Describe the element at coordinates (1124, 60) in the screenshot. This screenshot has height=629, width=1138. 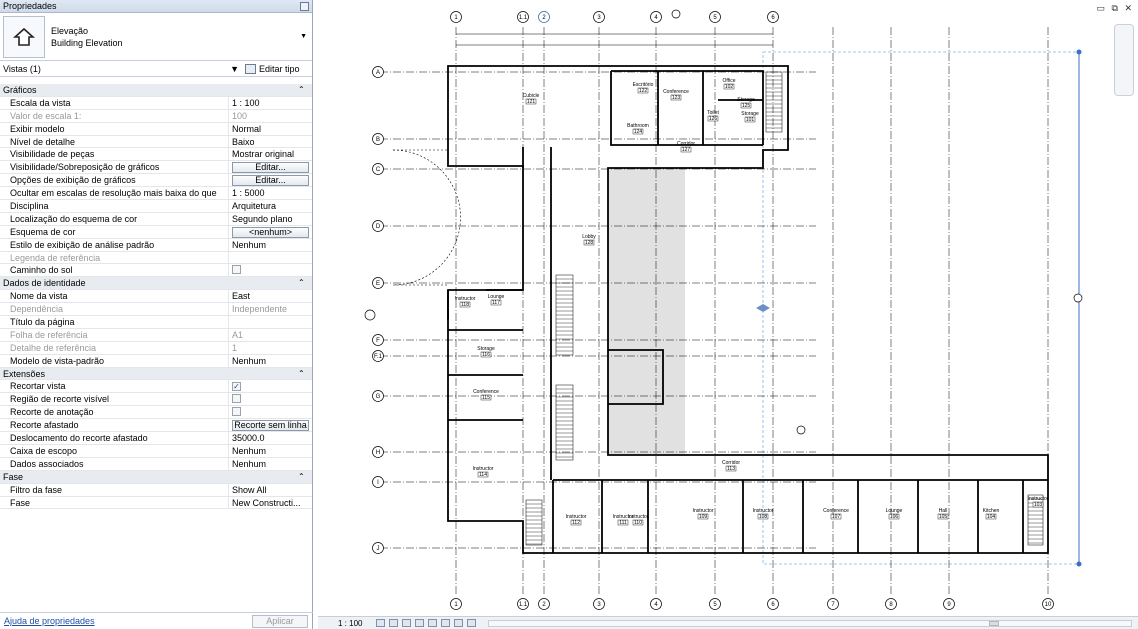
I see `navigation-bar` at that location.